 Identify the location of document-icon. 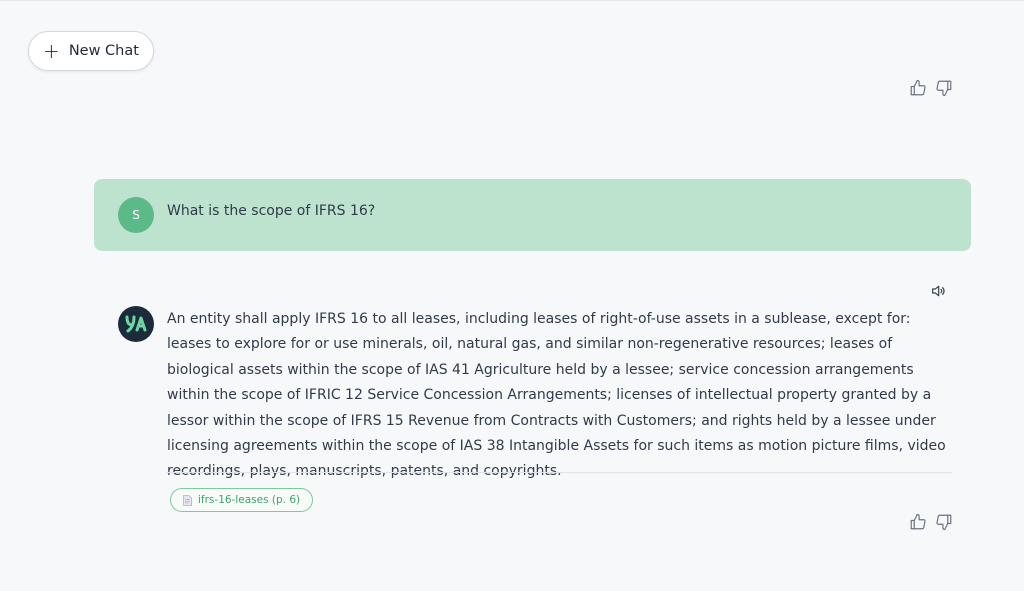
(187, 500).